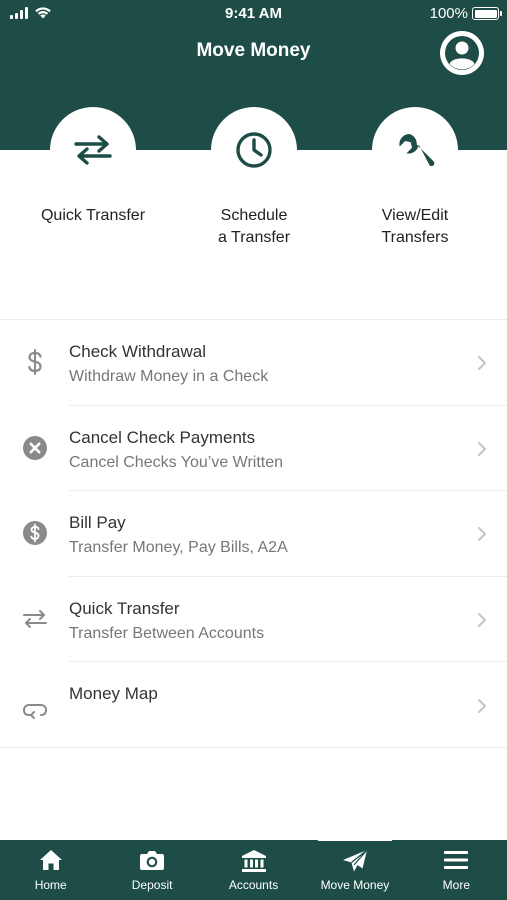 Image resolution: width=507 pixels, height=900 pixels. I want to click on page-title: Move Money, so click(253, 50).